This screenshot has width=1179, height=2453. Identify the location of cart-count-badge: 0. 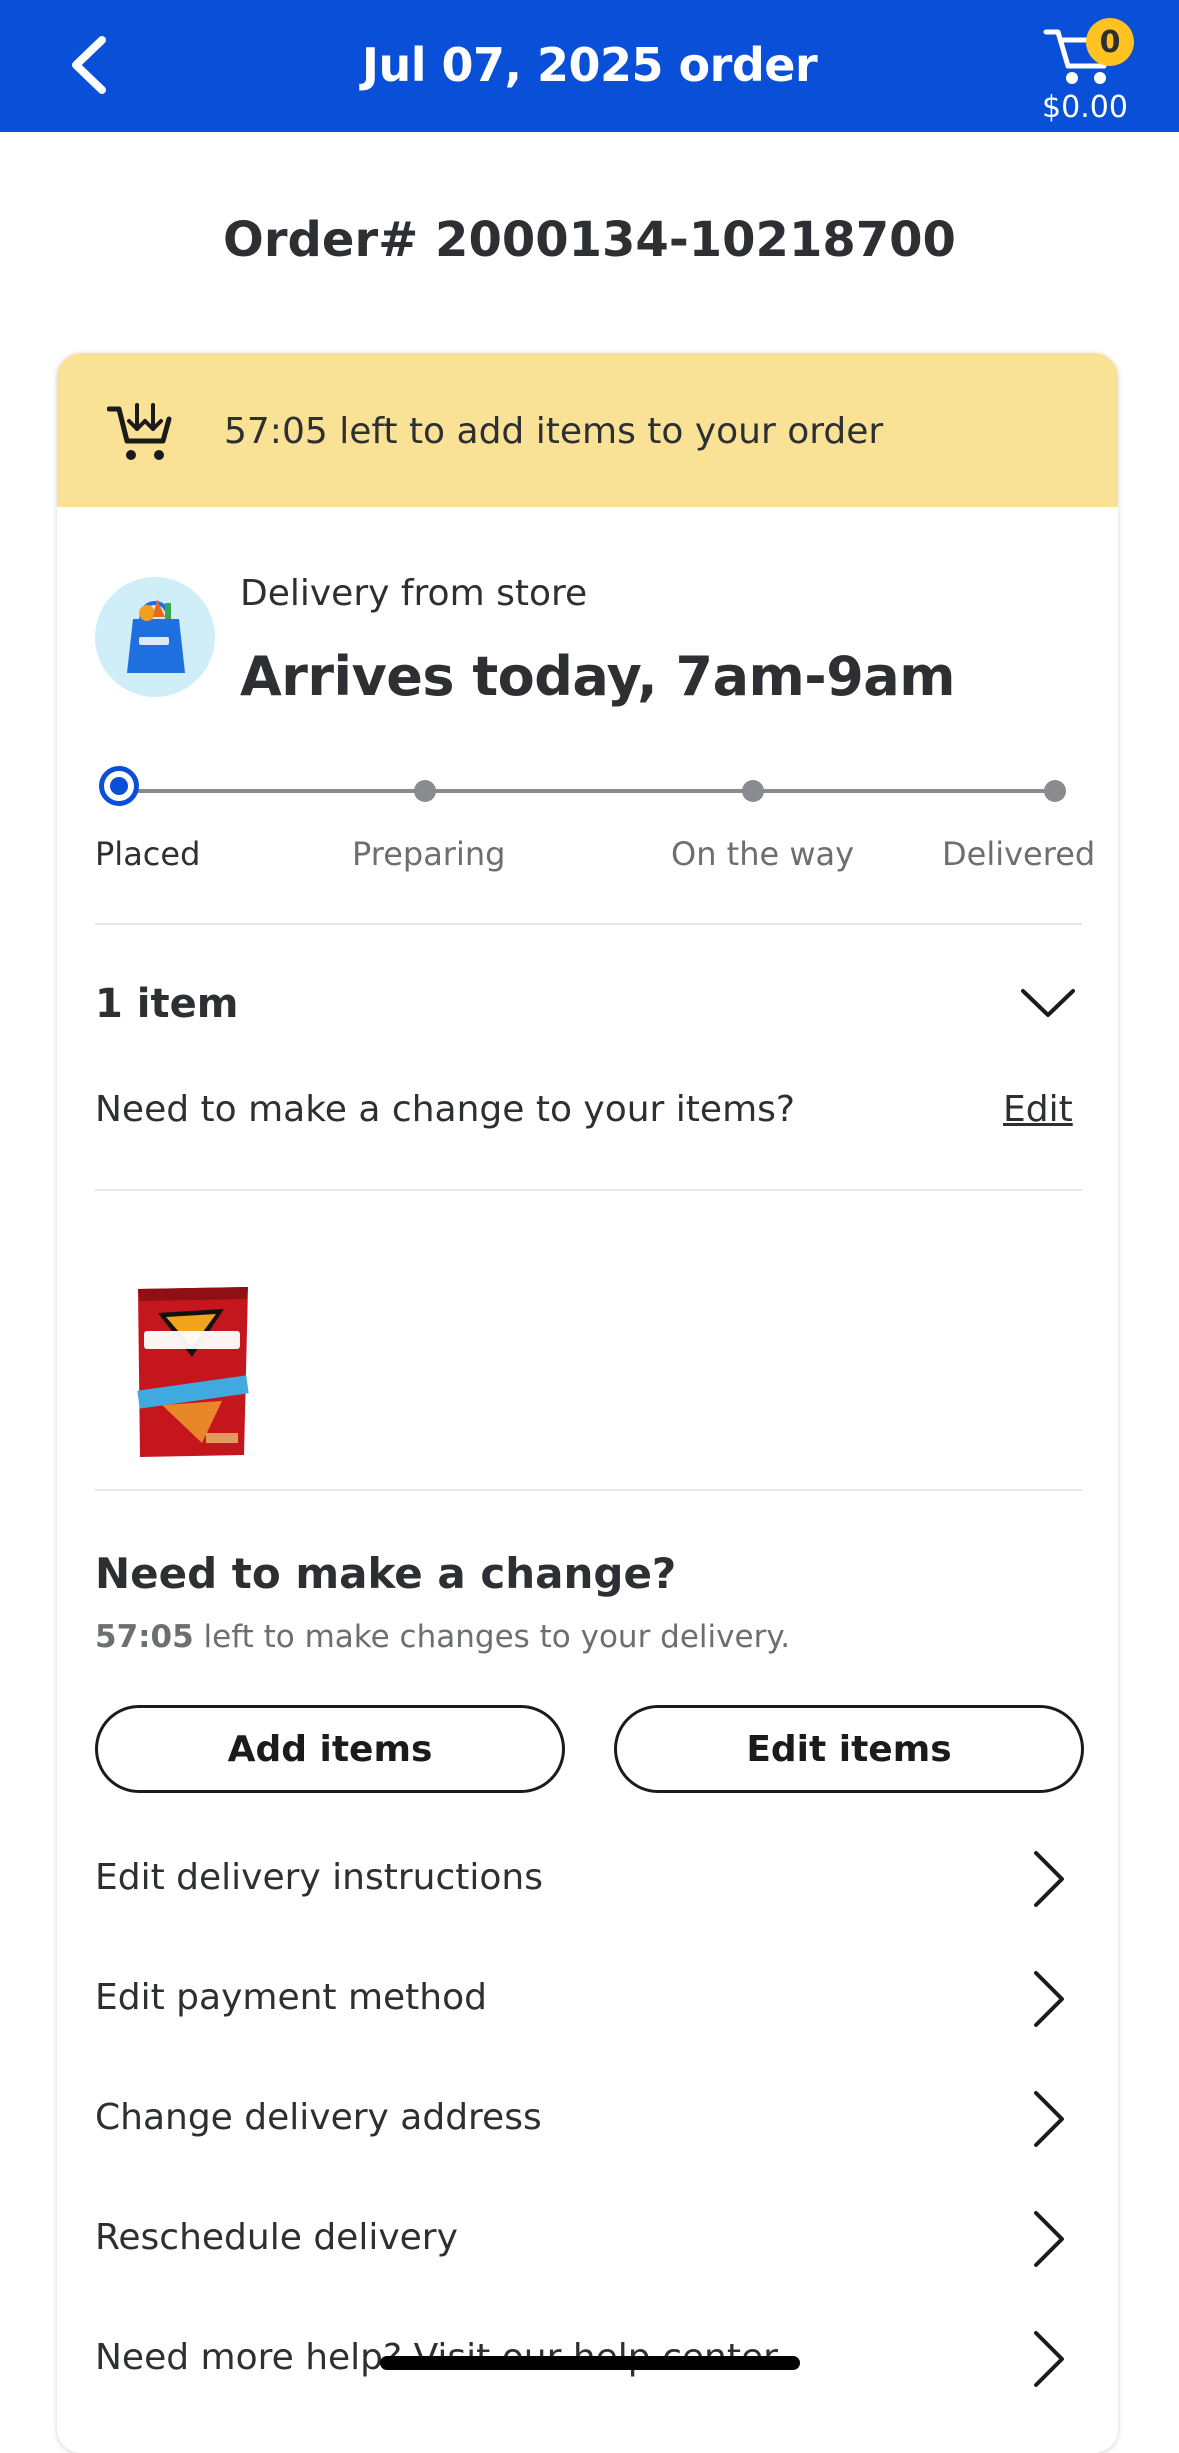
(1110, 42).